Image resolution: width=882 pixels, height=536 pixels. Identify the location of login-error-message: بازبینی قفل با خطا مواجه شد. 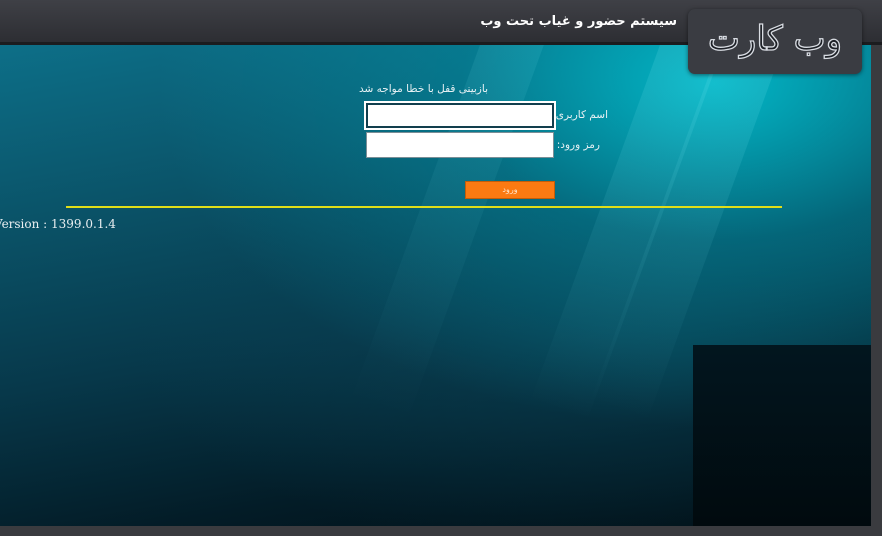
(423, 89).